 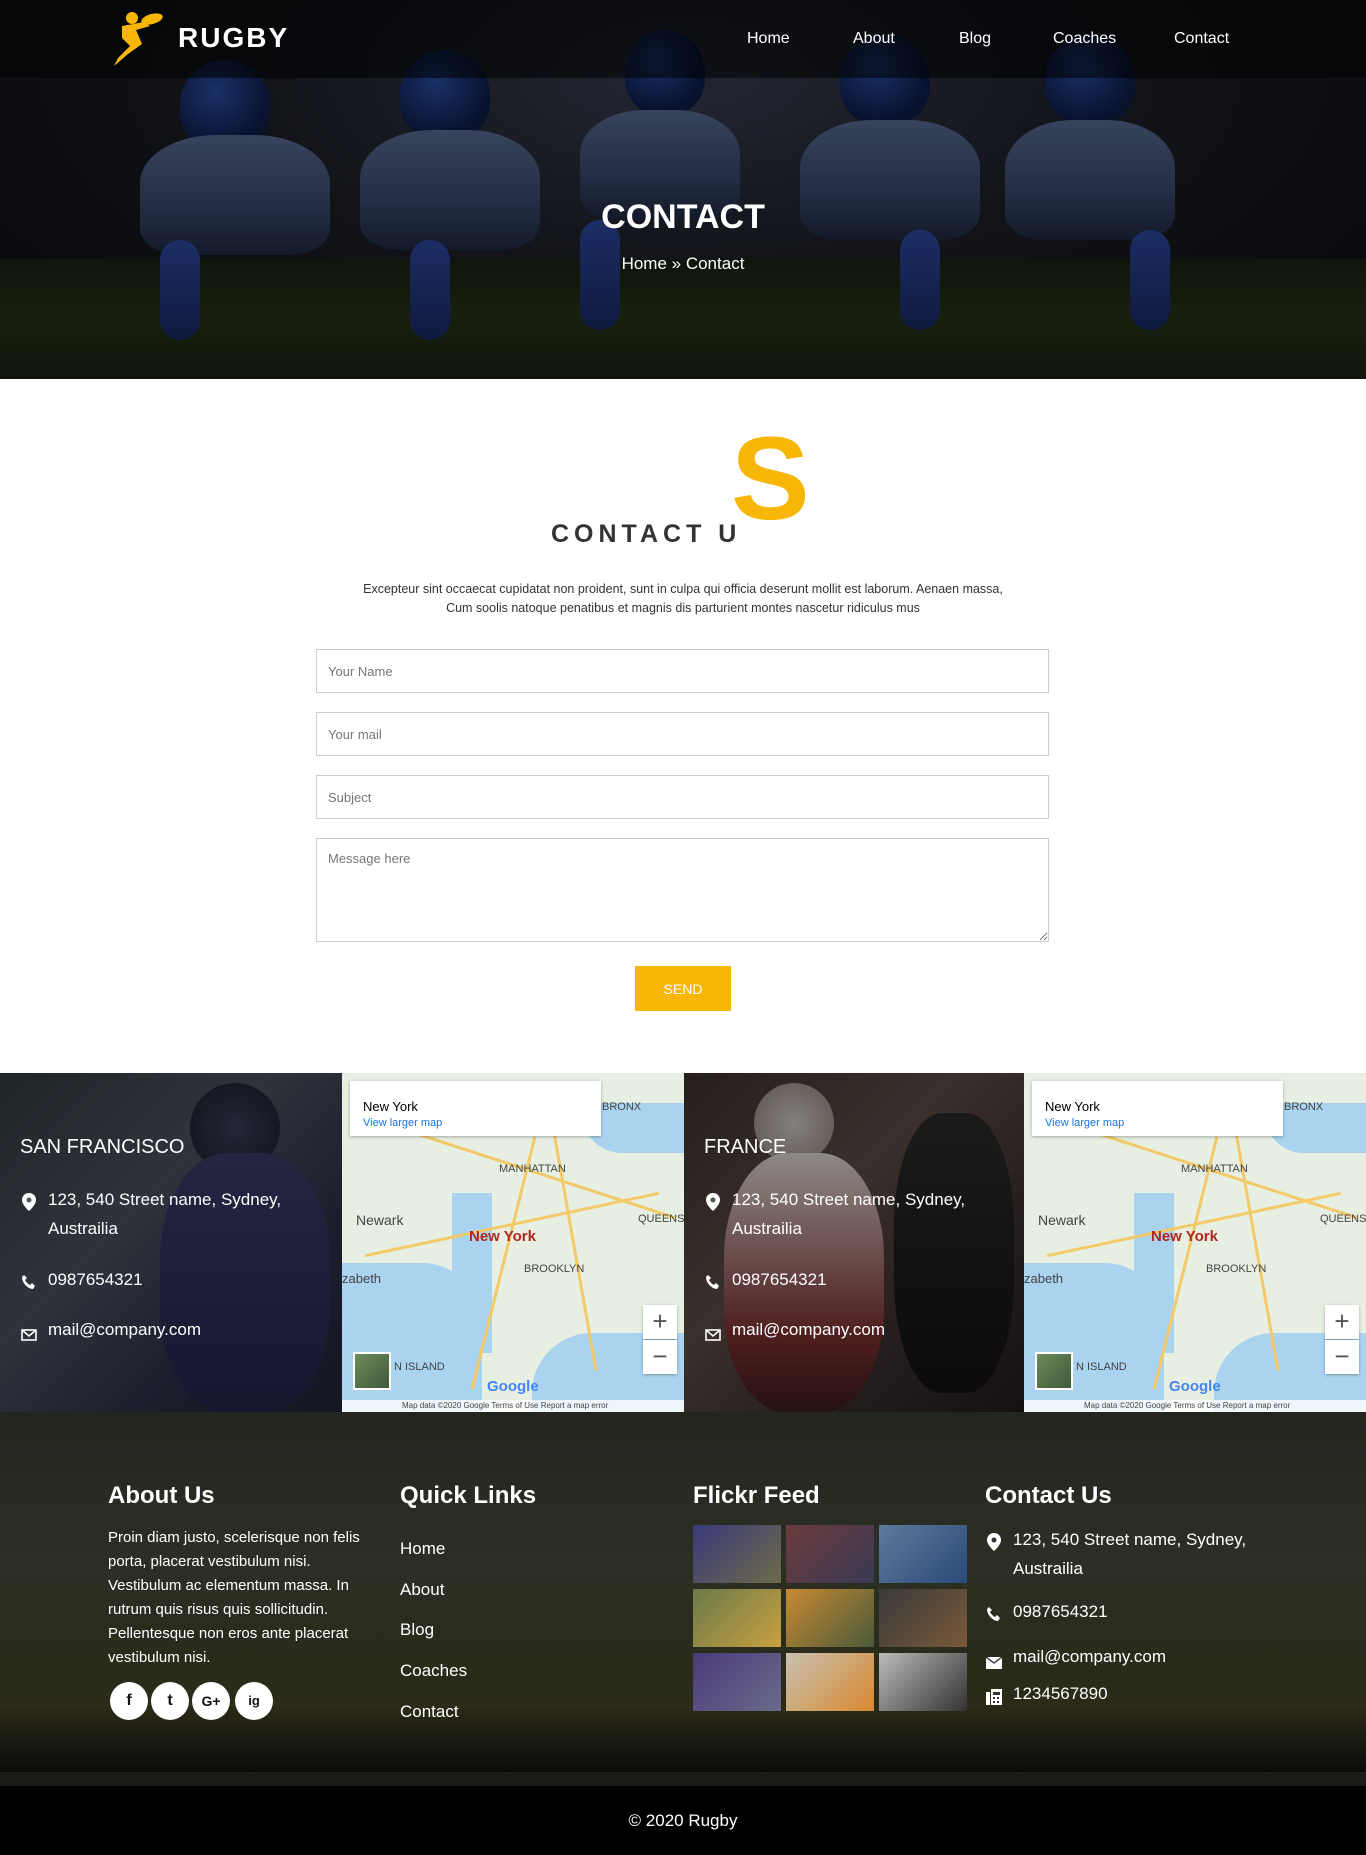 What do you see at coordinates (975, 39) in the screenshot?
I see `nav-blog: Blog` at bounding box center [975, 39].